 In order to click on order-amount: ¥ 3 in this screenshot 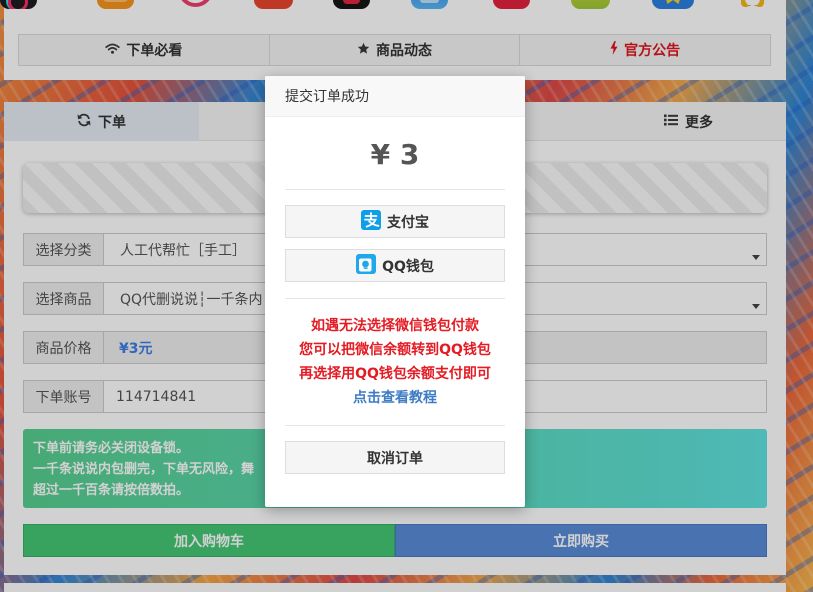, I will do `click(395, 154)`.